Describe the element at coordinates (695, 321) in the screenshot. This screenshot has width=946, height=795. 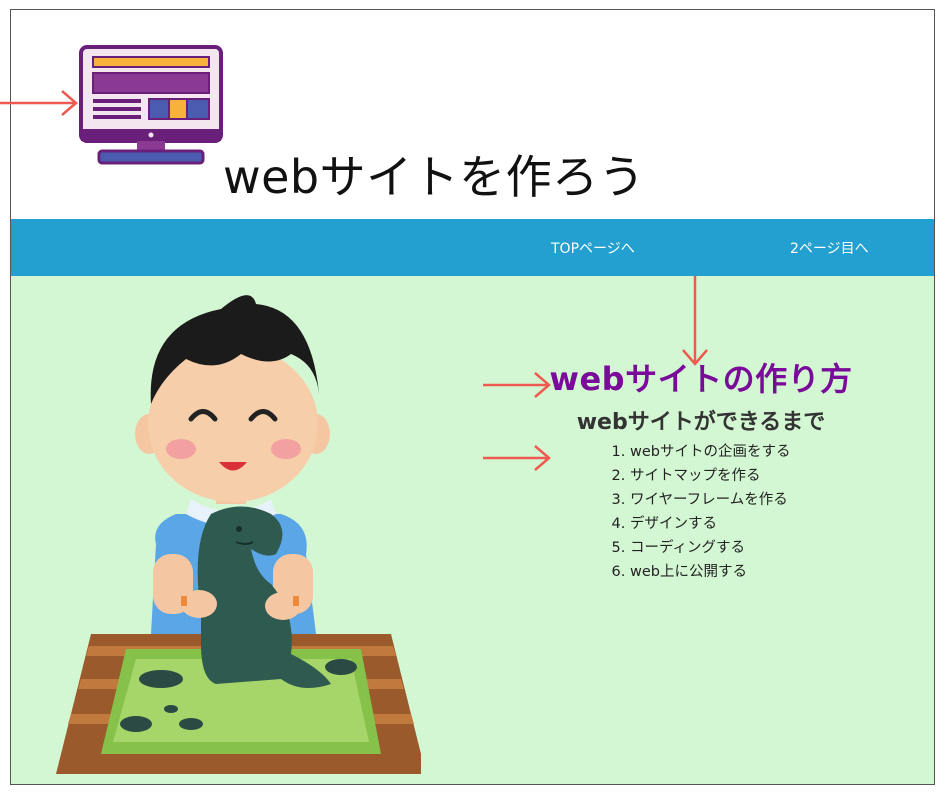
I see `annotation-arrow-down-icon` at that location.